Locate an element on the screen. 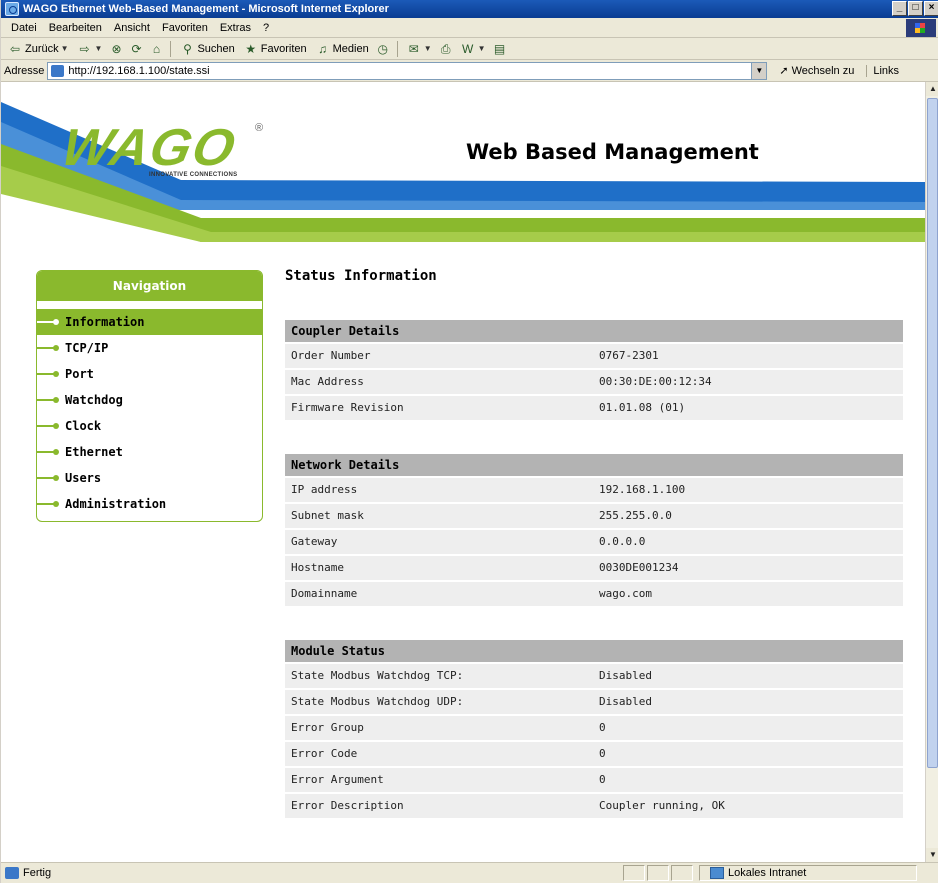  mail-button: ✉ ▼ is located at coordinates (419, 49).